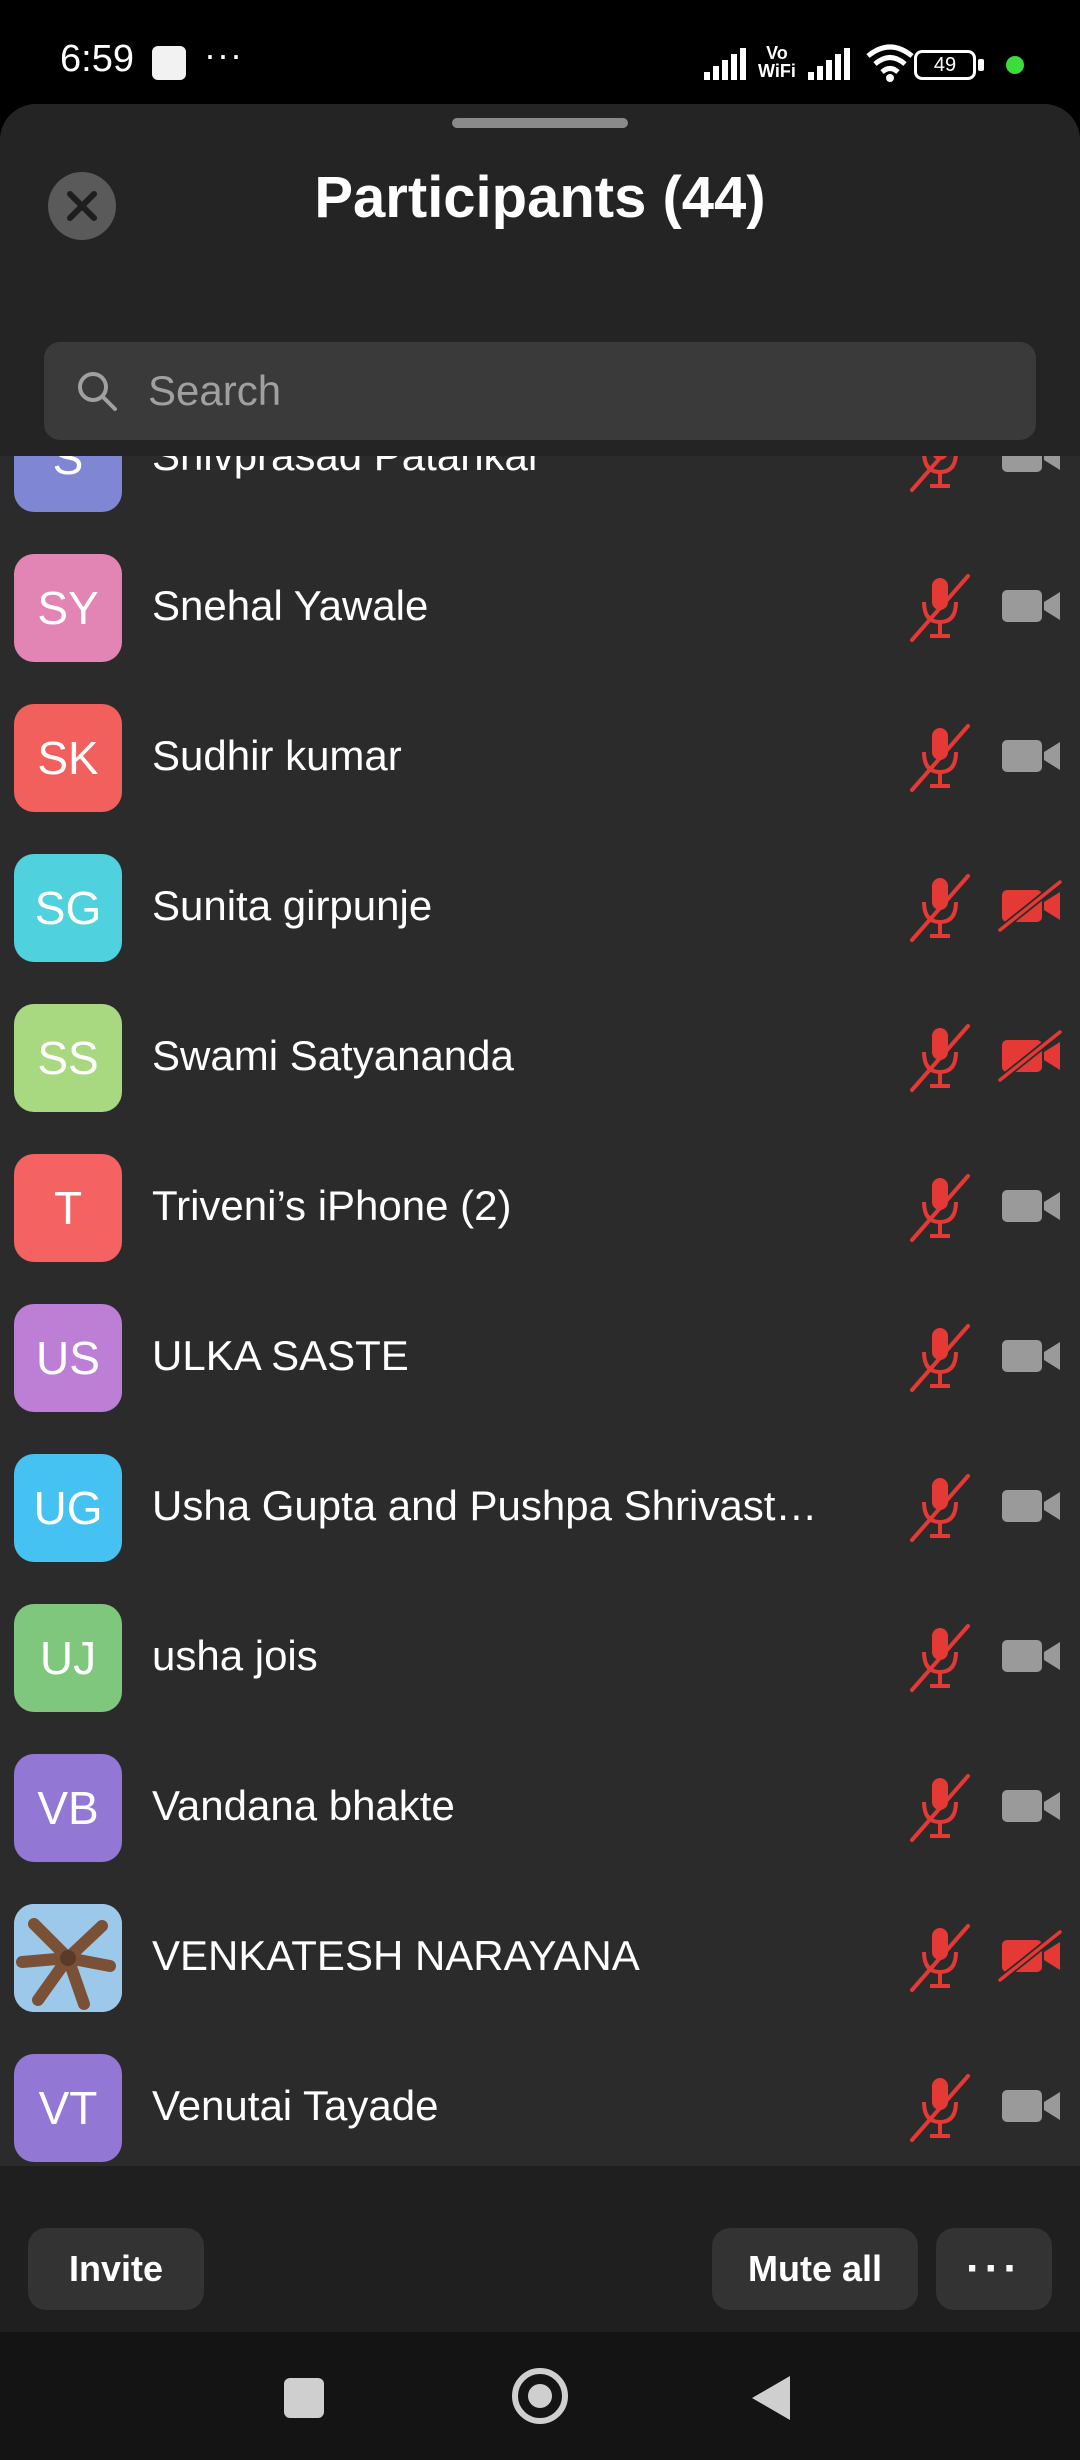 Image resolution: width=1080 pixels, height=2460 pixels. Describe the element at coordinates (68, 1808) in the screenshot. I see `avatar: VB` at that location.